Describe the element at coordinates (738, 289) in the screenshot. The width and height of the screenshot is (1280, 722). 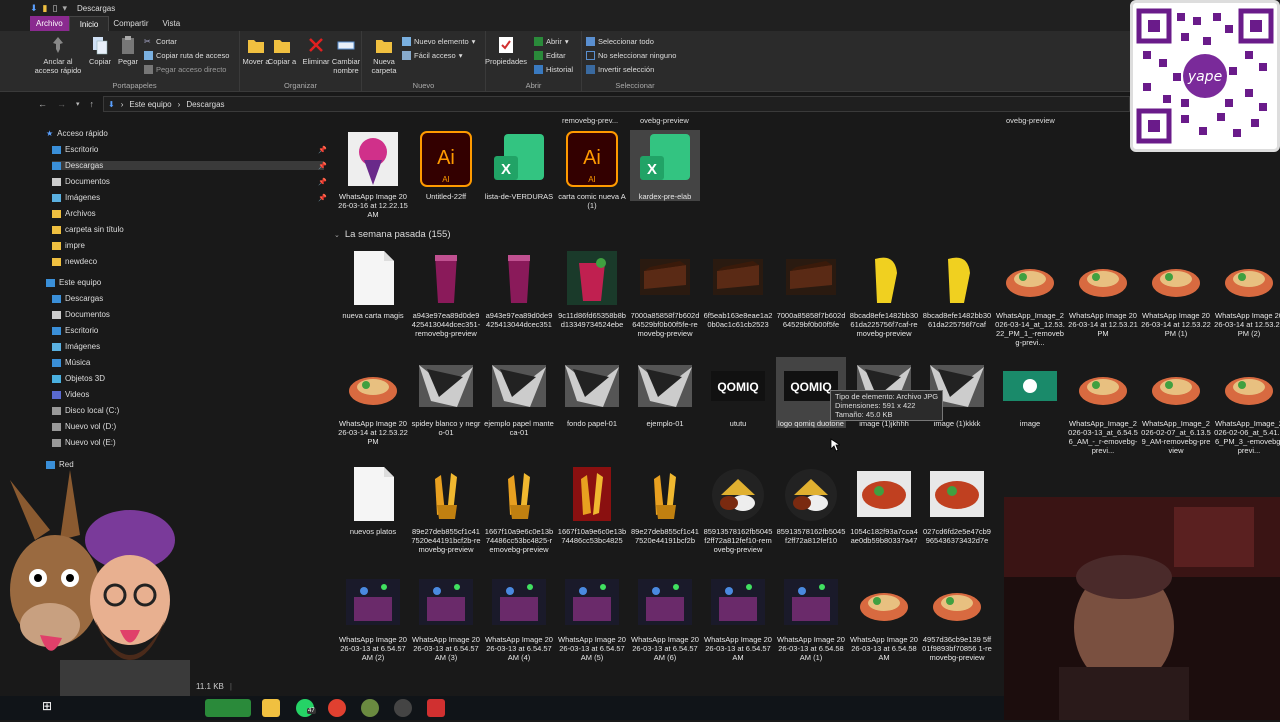
I see `file-item: 6f5eab163e8eae1a20b0ac1c61cb2523` at that location.